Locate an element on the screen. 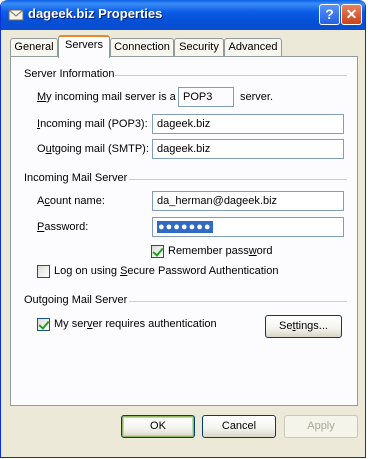 This screenshot has height=459, width=368. incoming-type-suffix: server. is located at coordinates (257, 97).